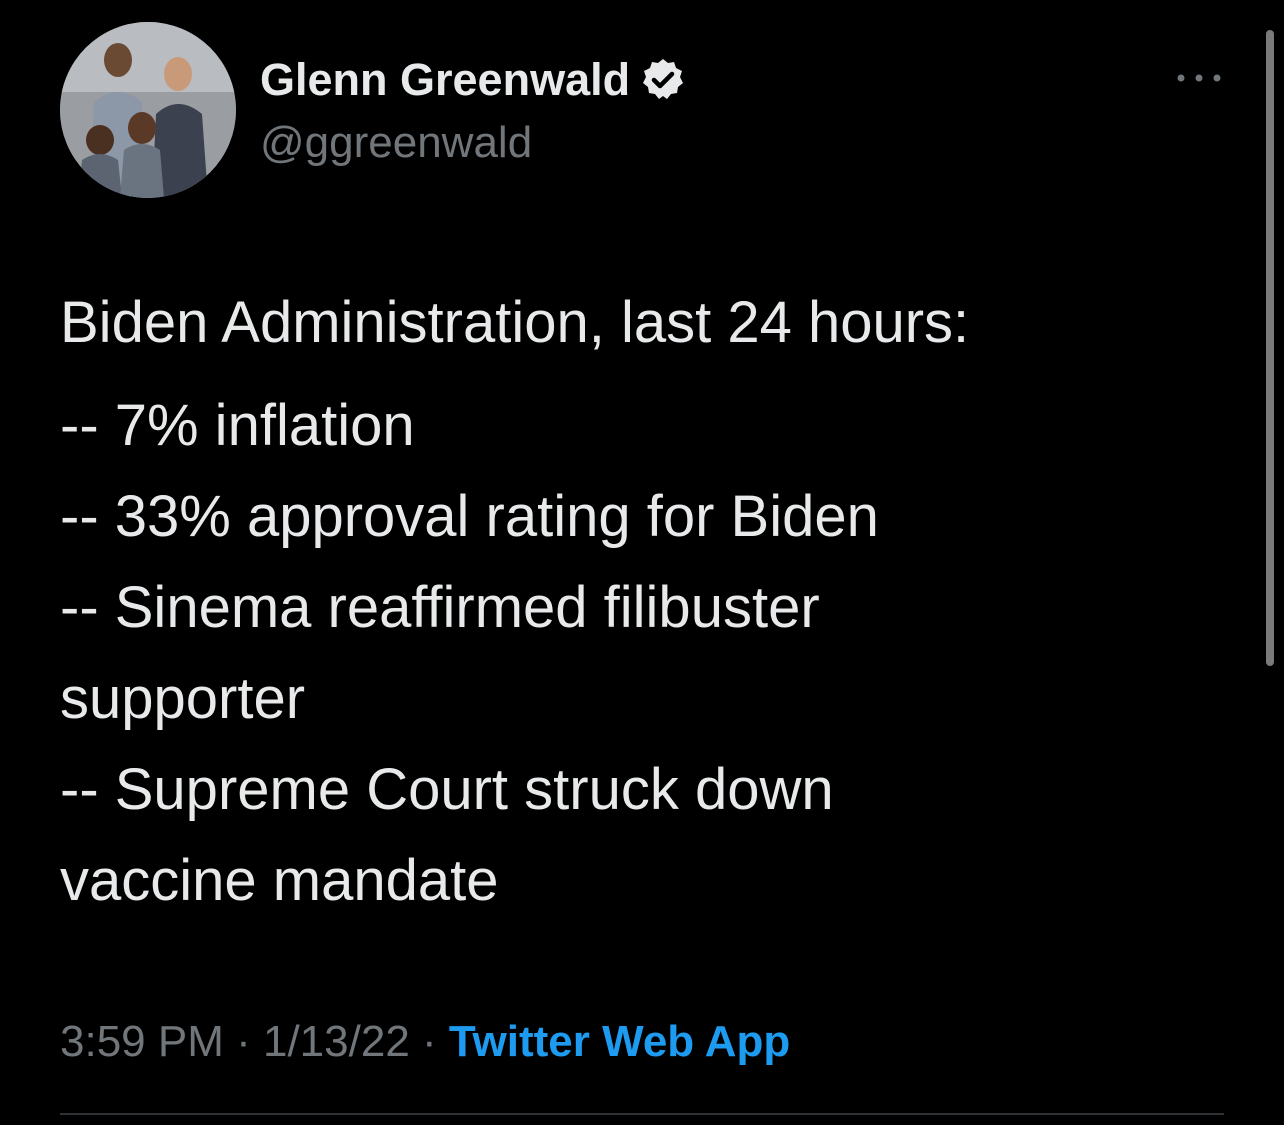 The width and height of the screenshot is (1284, 1125). I want to click on divider, so click(642, 1114).